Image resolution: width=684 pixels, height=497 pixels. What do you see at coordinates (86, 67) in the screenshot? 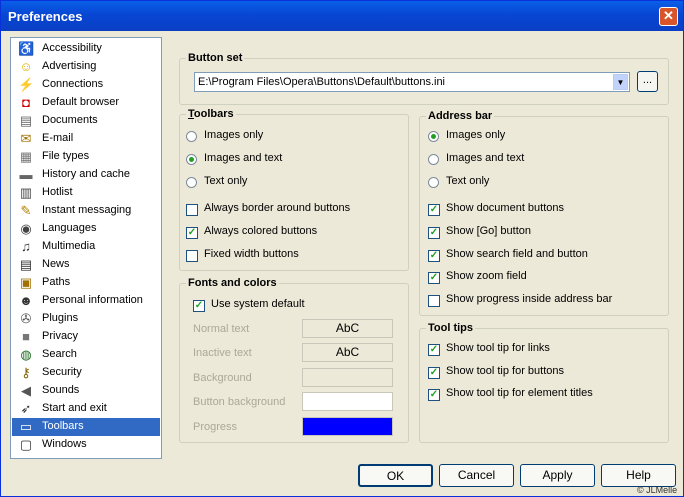
I see `category-item-advertising: ☺ Advertising` at bounding box center [86, 67].